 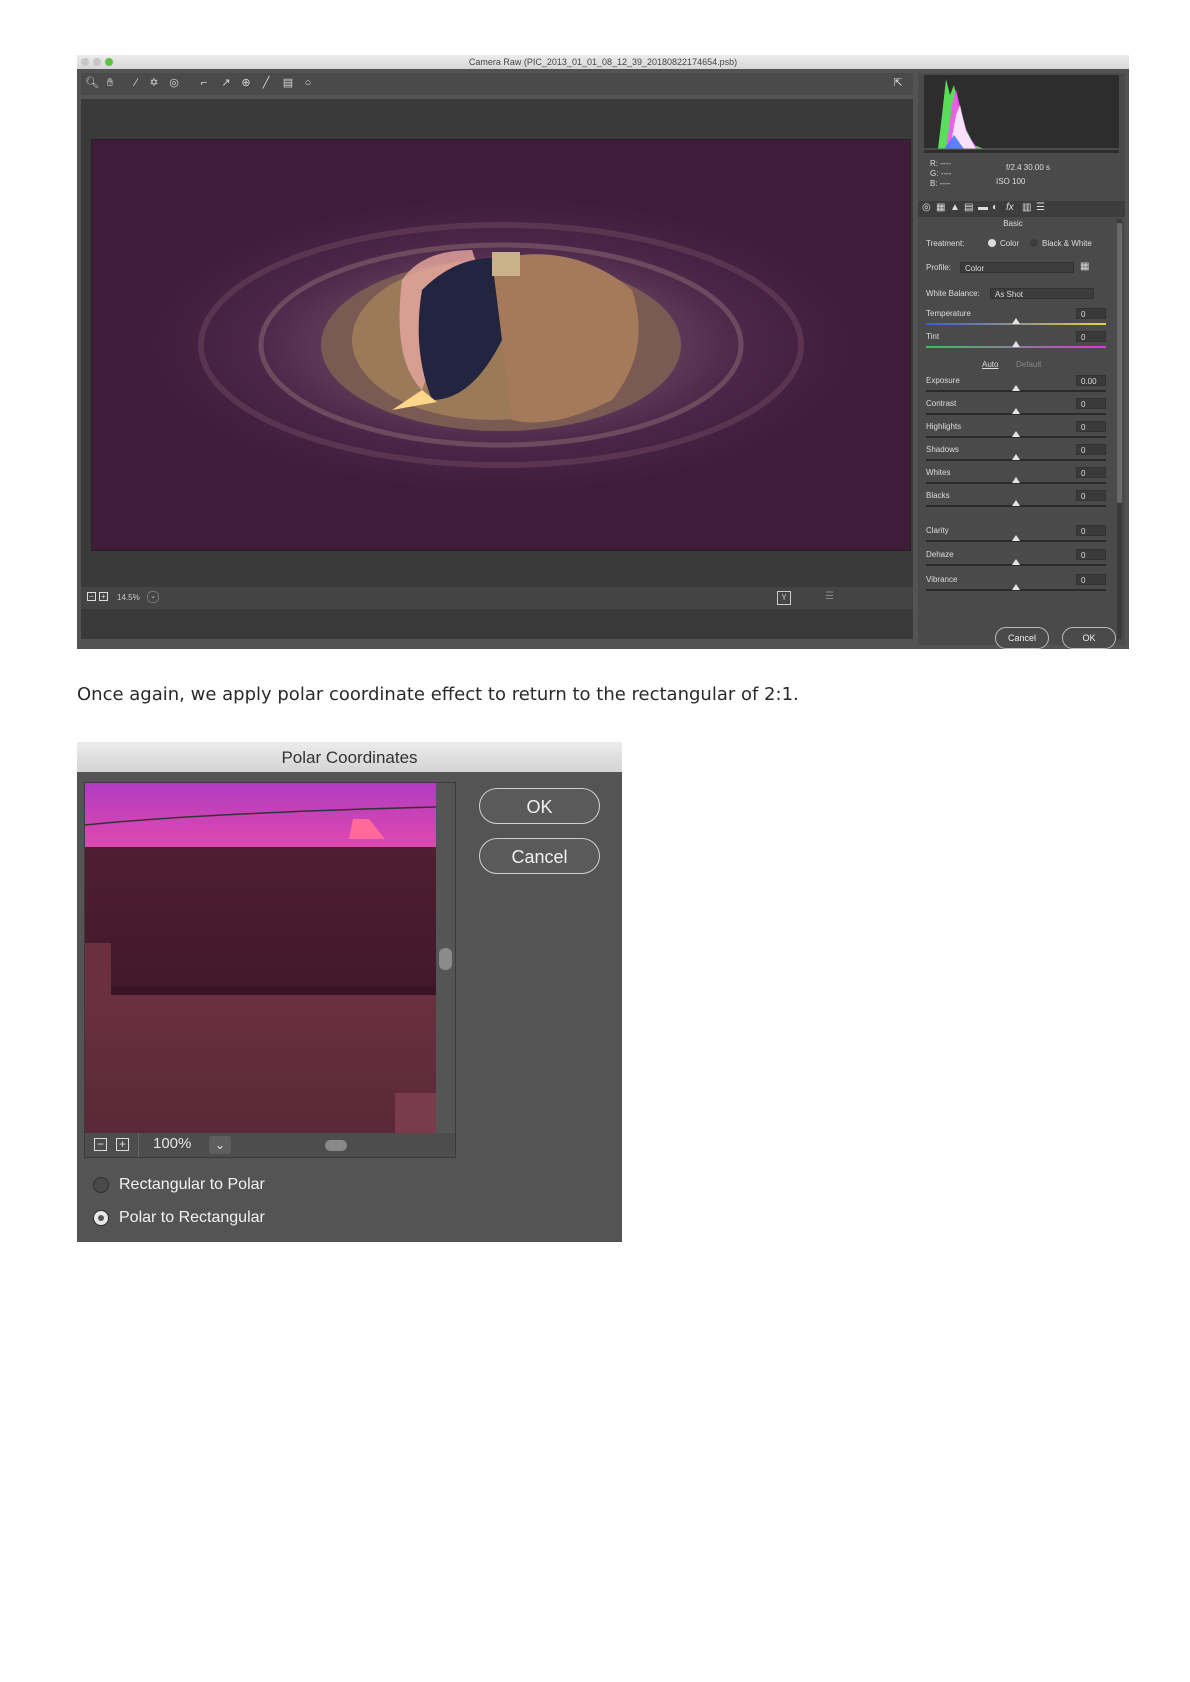 What do you see at coordinates (260, 958) in the screenshot?
I see `polar-preview-image` at bounding box center [260, 958].